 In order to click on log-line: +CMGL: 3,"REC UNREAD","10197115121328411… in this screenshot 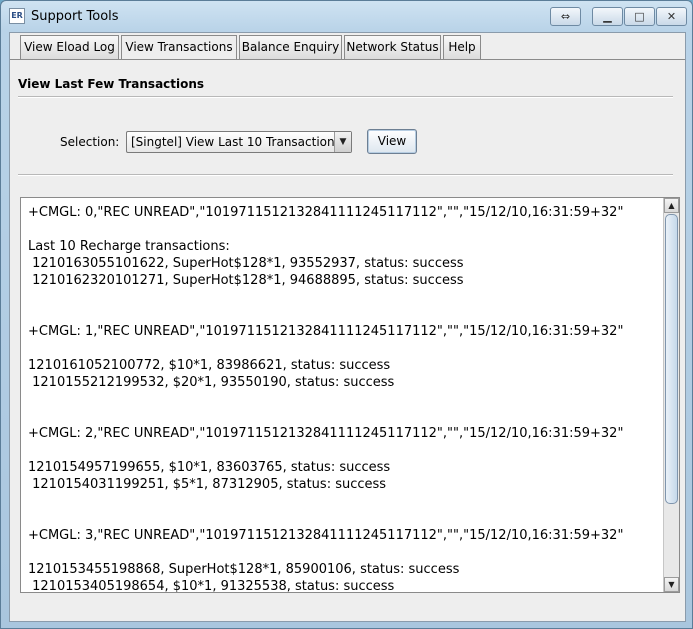, I will do `click(326, 535)`.